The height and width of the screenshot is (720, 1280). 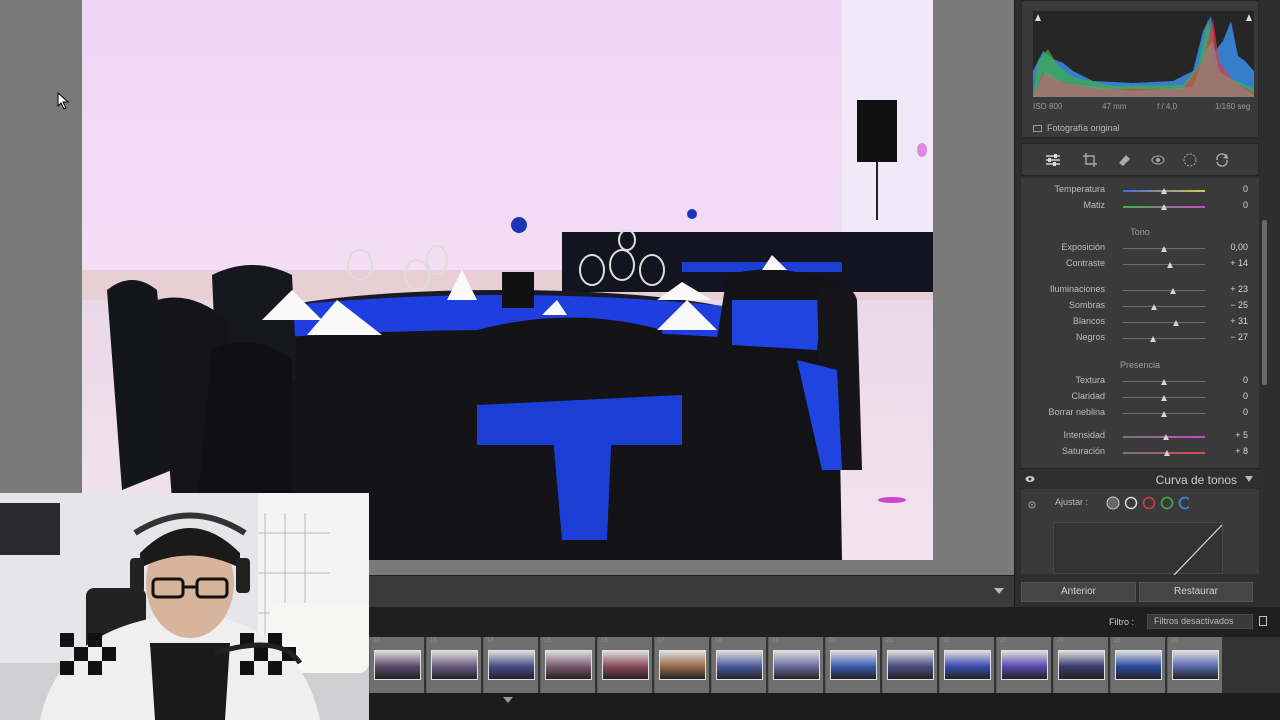 I want to click on original-photo-checkbox, so click(x=1037, y=128).